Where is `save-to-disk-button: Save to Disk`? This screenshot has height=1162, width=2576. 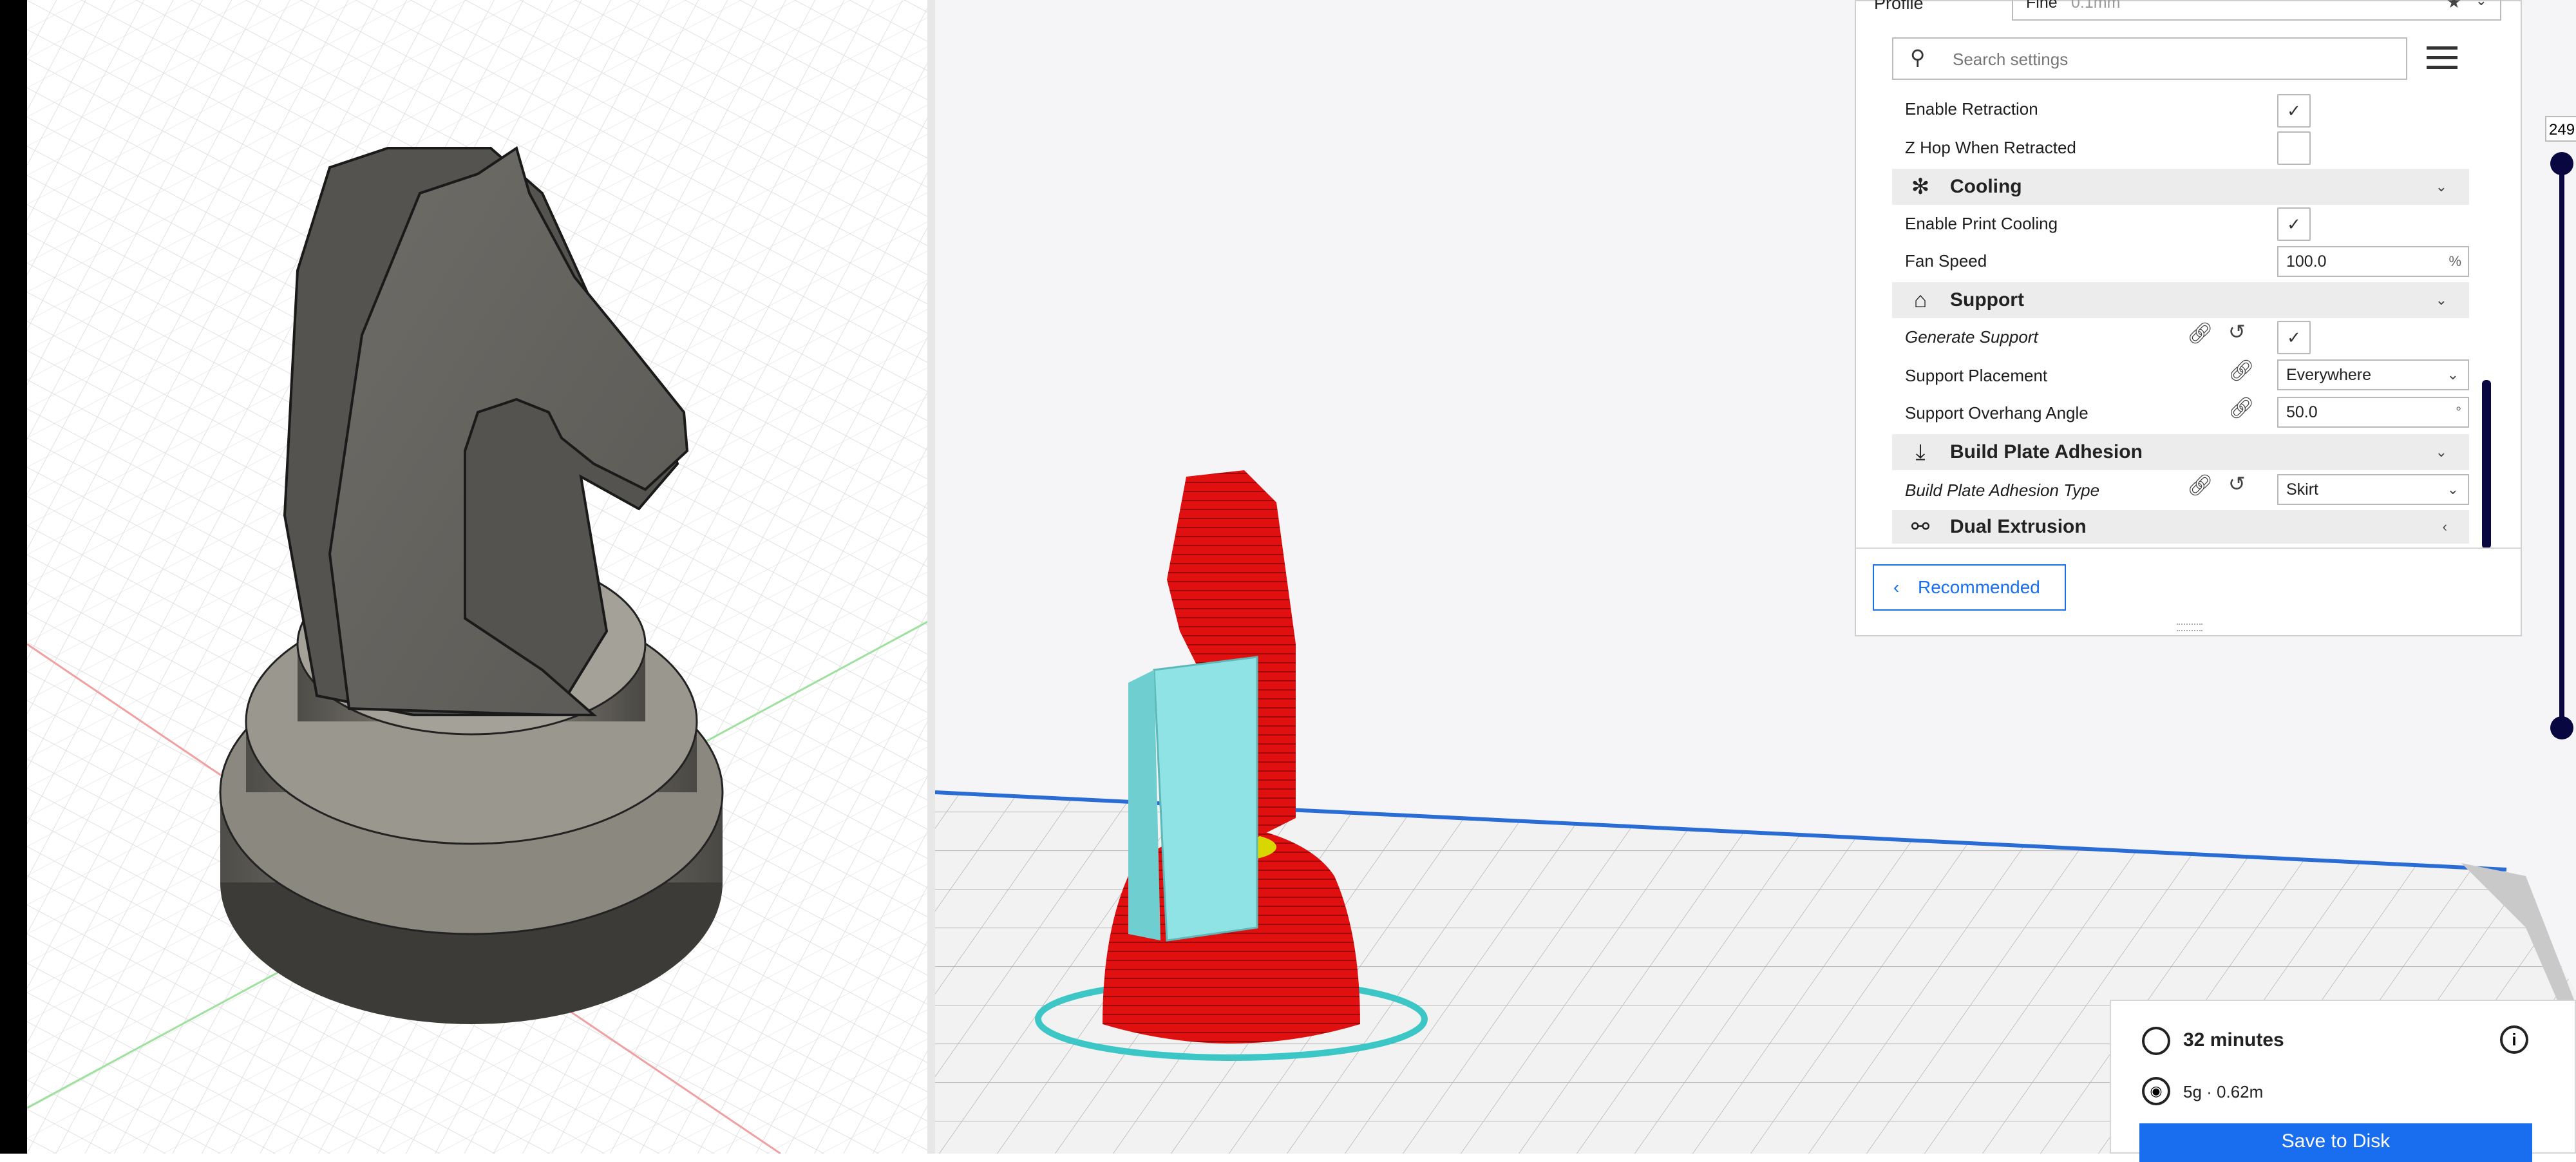 save-to-disk-button: Save to Disk is located at coordinates (2335, 1142).